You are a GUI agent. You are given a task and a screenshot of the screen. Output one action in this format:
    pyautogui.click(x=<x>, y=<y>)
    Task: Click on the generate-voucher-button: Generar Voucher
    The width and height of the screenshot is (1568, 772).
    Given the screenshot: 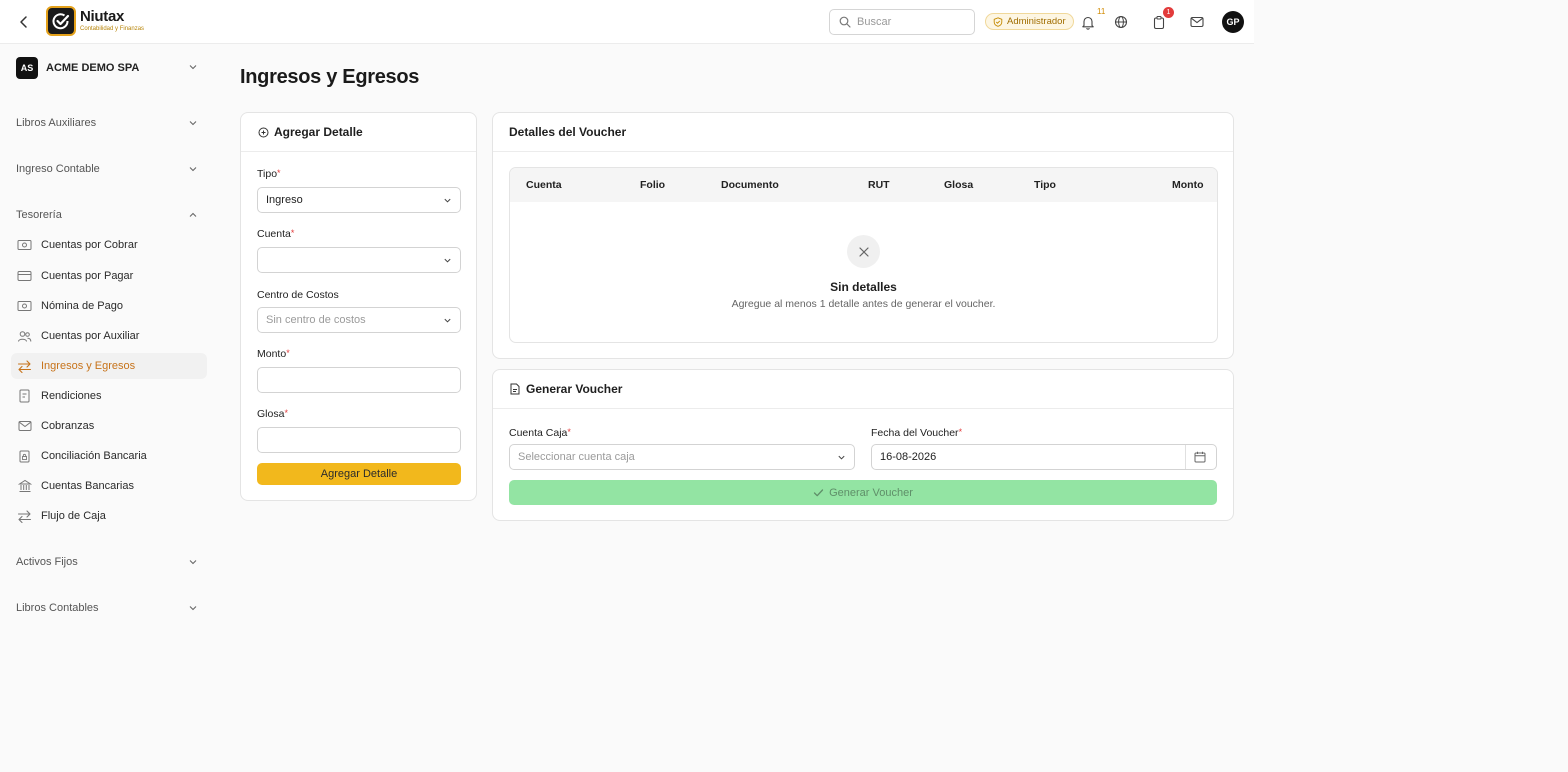 What is the action you would take?
    pyautogui.click(x=863, y=492)
    